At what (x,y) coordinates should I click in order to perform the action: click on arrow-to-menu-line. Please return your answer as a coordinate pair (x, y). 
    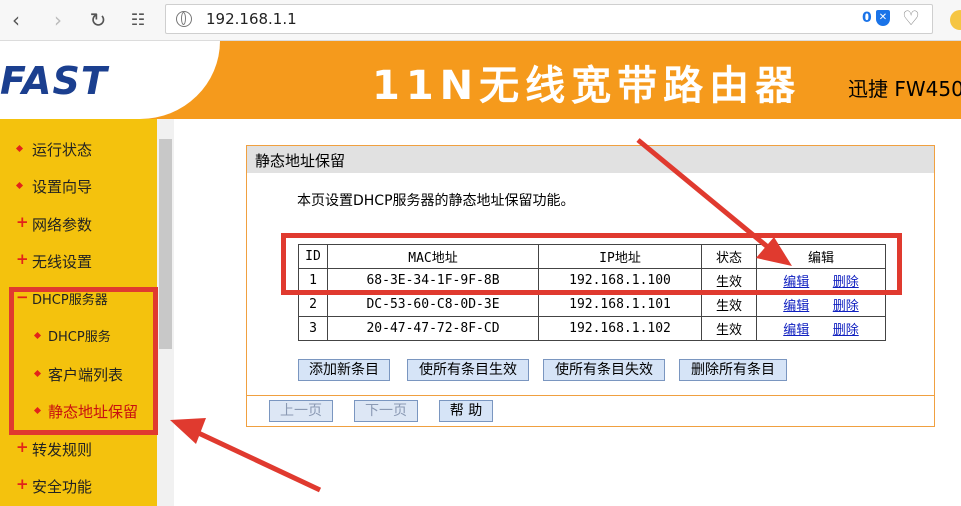
    Looking at the image, I should click on (256, 460).